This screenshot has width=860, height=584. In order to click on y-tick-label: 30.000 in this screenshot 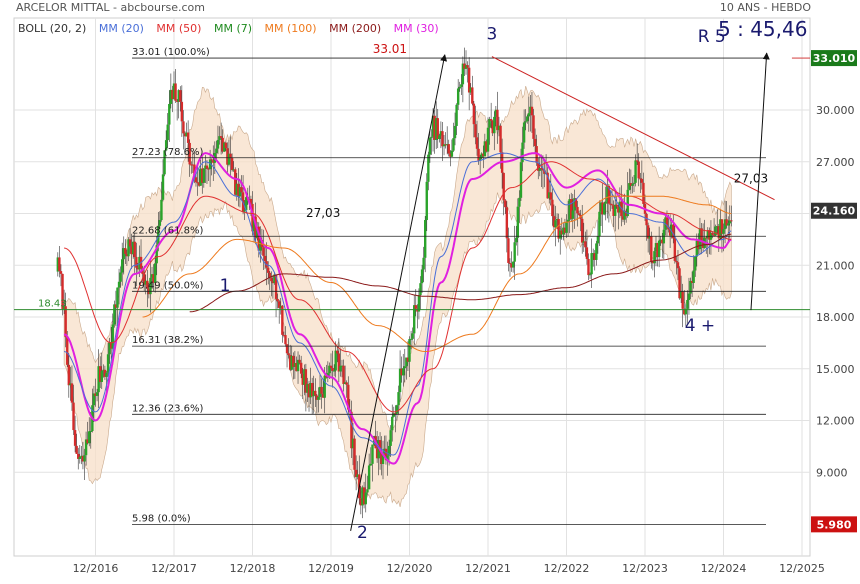, I will do `click(835, 110)`.